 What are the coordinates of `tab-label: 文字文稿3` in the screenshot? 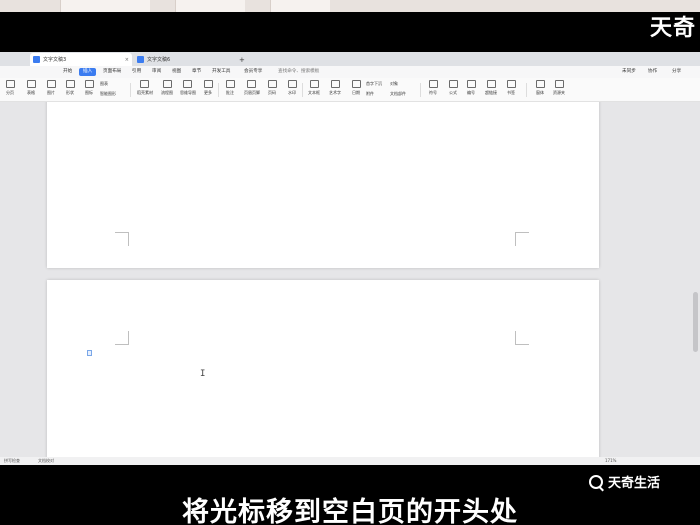 It's located at (55, 60).